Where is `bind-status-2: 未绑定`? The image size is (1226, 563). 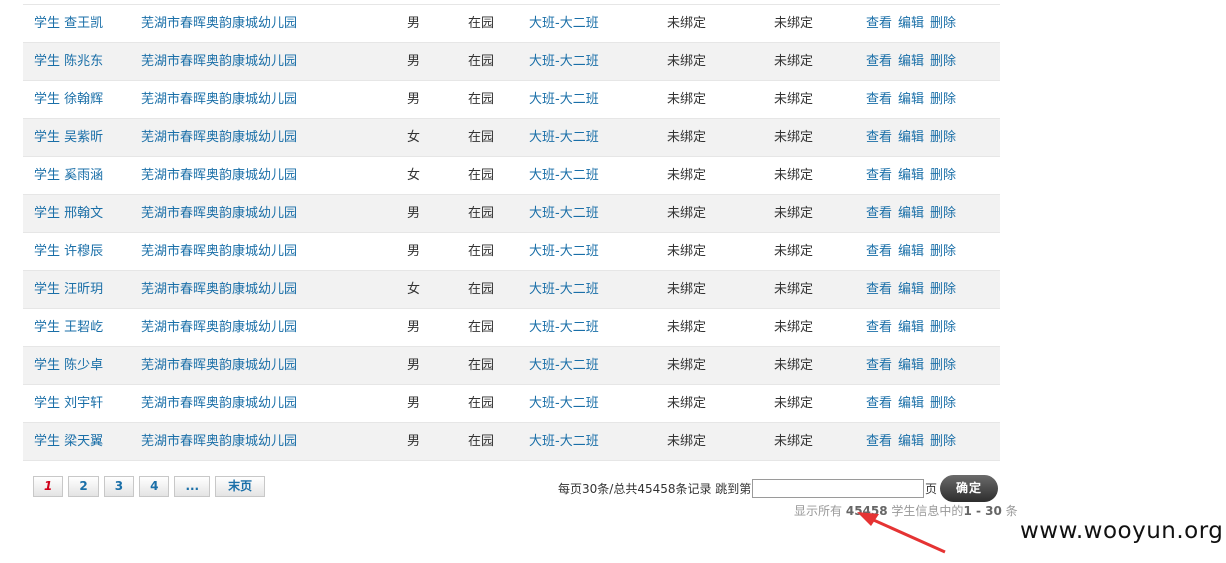 bind-status-2: 未绑定 is located at coordinates (794, 289).